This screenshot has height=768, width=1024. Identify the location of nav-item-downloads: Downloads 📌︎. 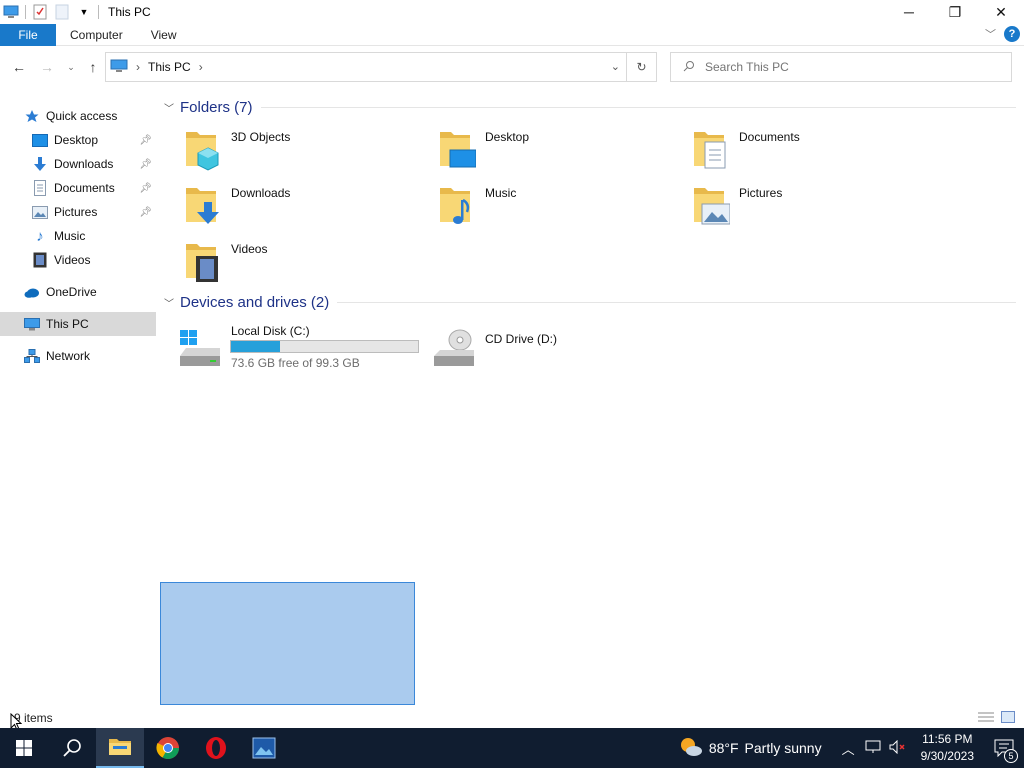
(78, 164).